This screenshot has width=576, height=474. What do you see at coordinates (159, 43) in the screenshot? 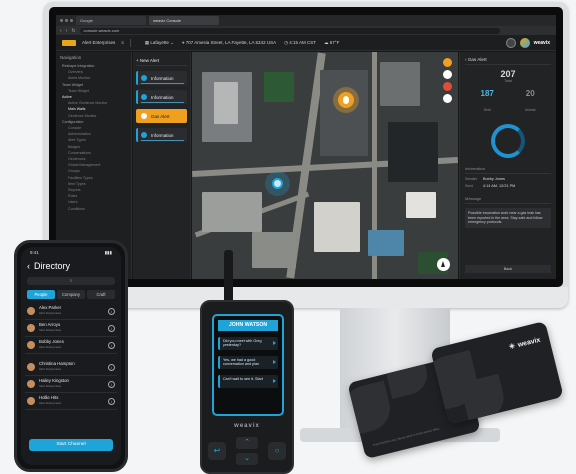
I see `location-selector: ▦ Lafayette ⌄` at bounding box center [159, 43].